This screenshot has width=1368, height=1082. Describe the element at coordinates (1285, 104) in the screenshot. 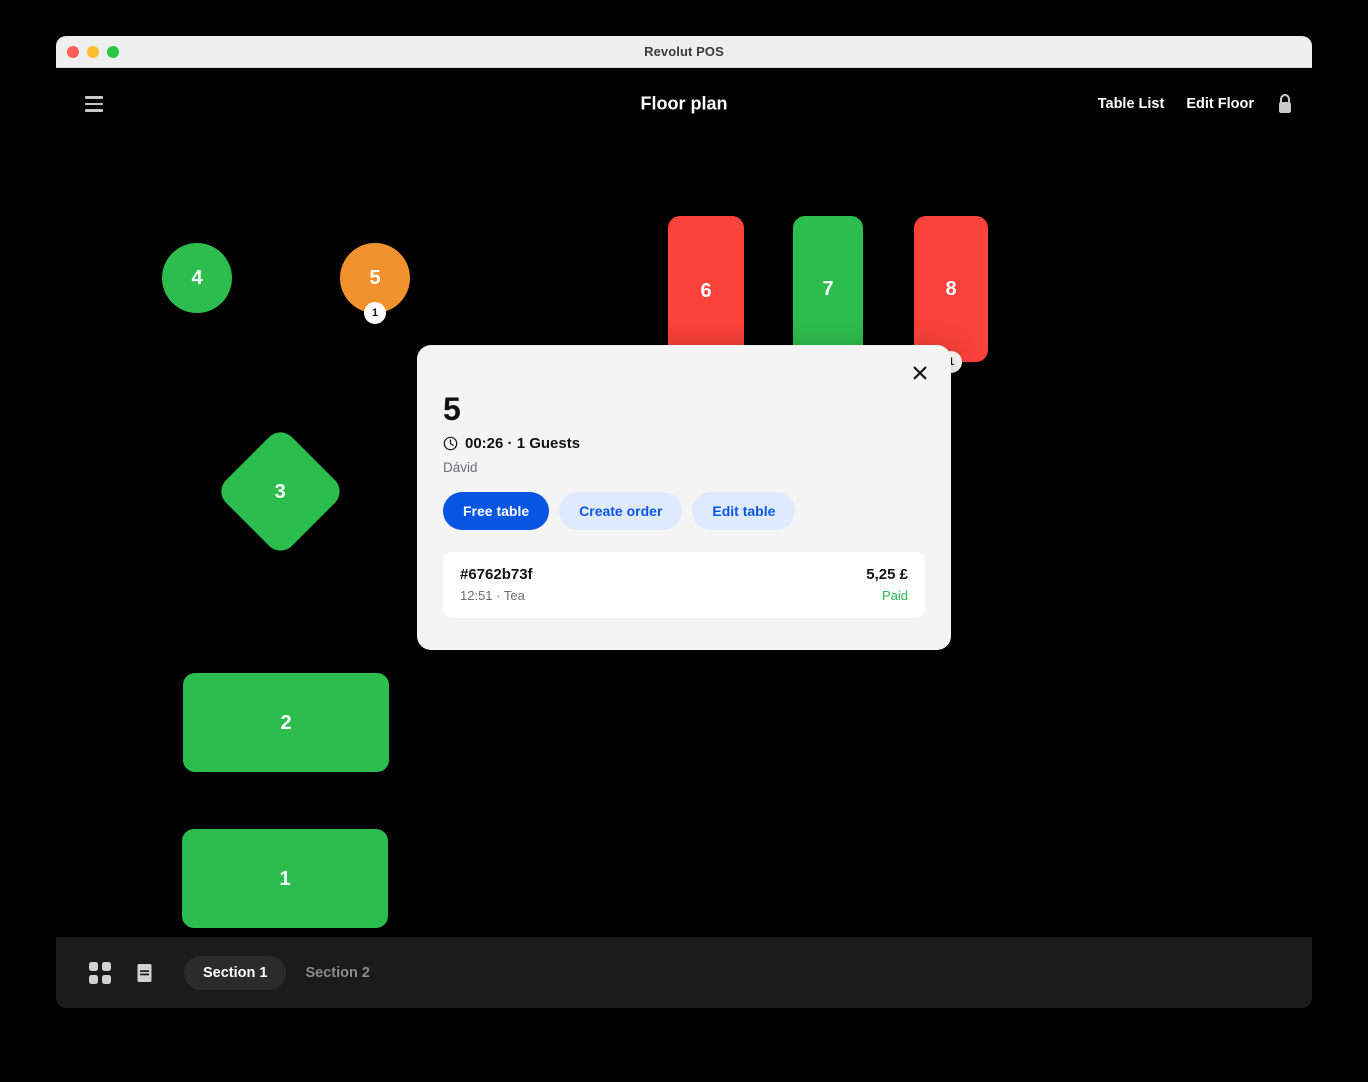

I see `lock-icon` at that location.